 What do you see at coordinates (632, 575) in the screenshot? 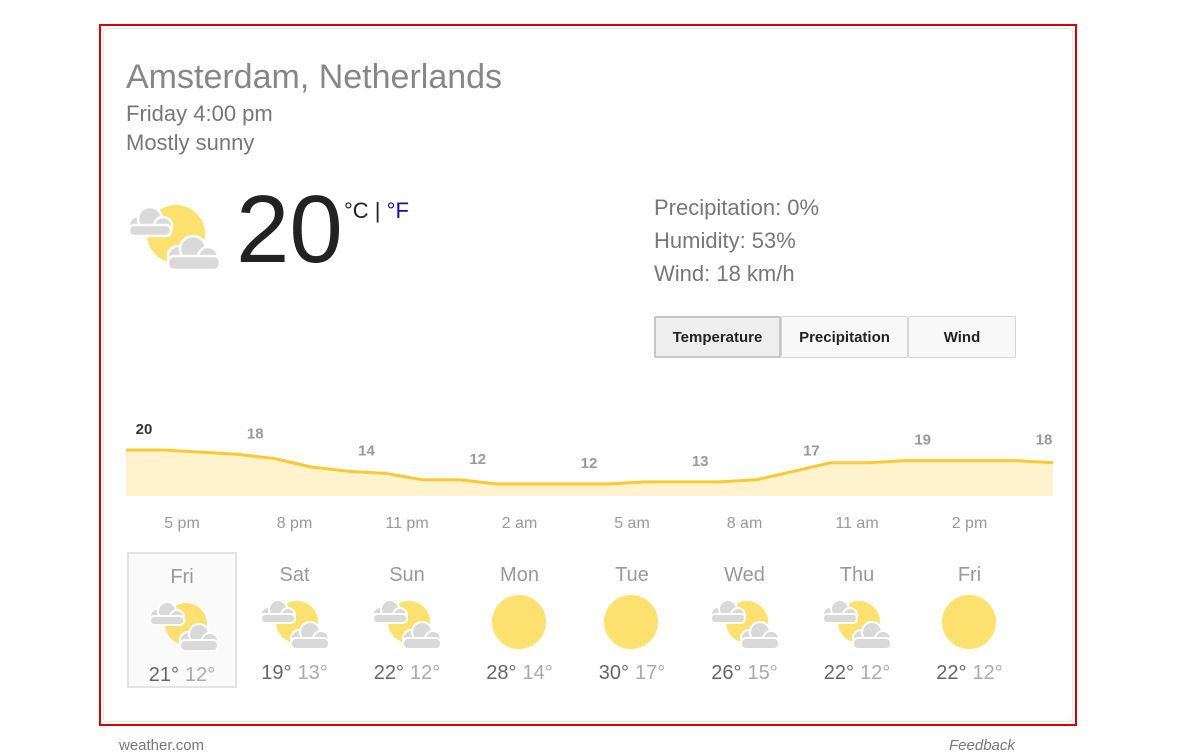
I see `day-name: Tue` at bounding box center [632, 575].